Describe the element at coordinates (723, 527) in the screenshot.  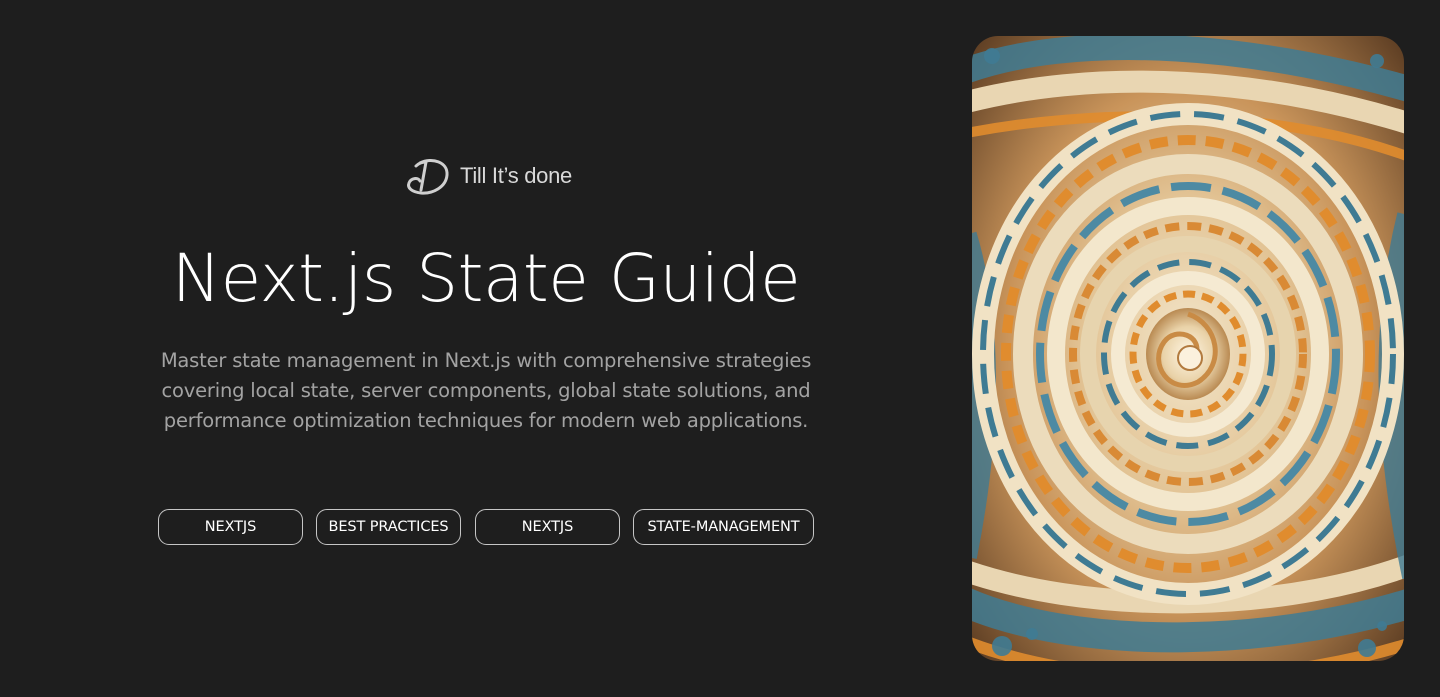
I see `tag-state-management: STATE-MANAGEMENT` at that location.